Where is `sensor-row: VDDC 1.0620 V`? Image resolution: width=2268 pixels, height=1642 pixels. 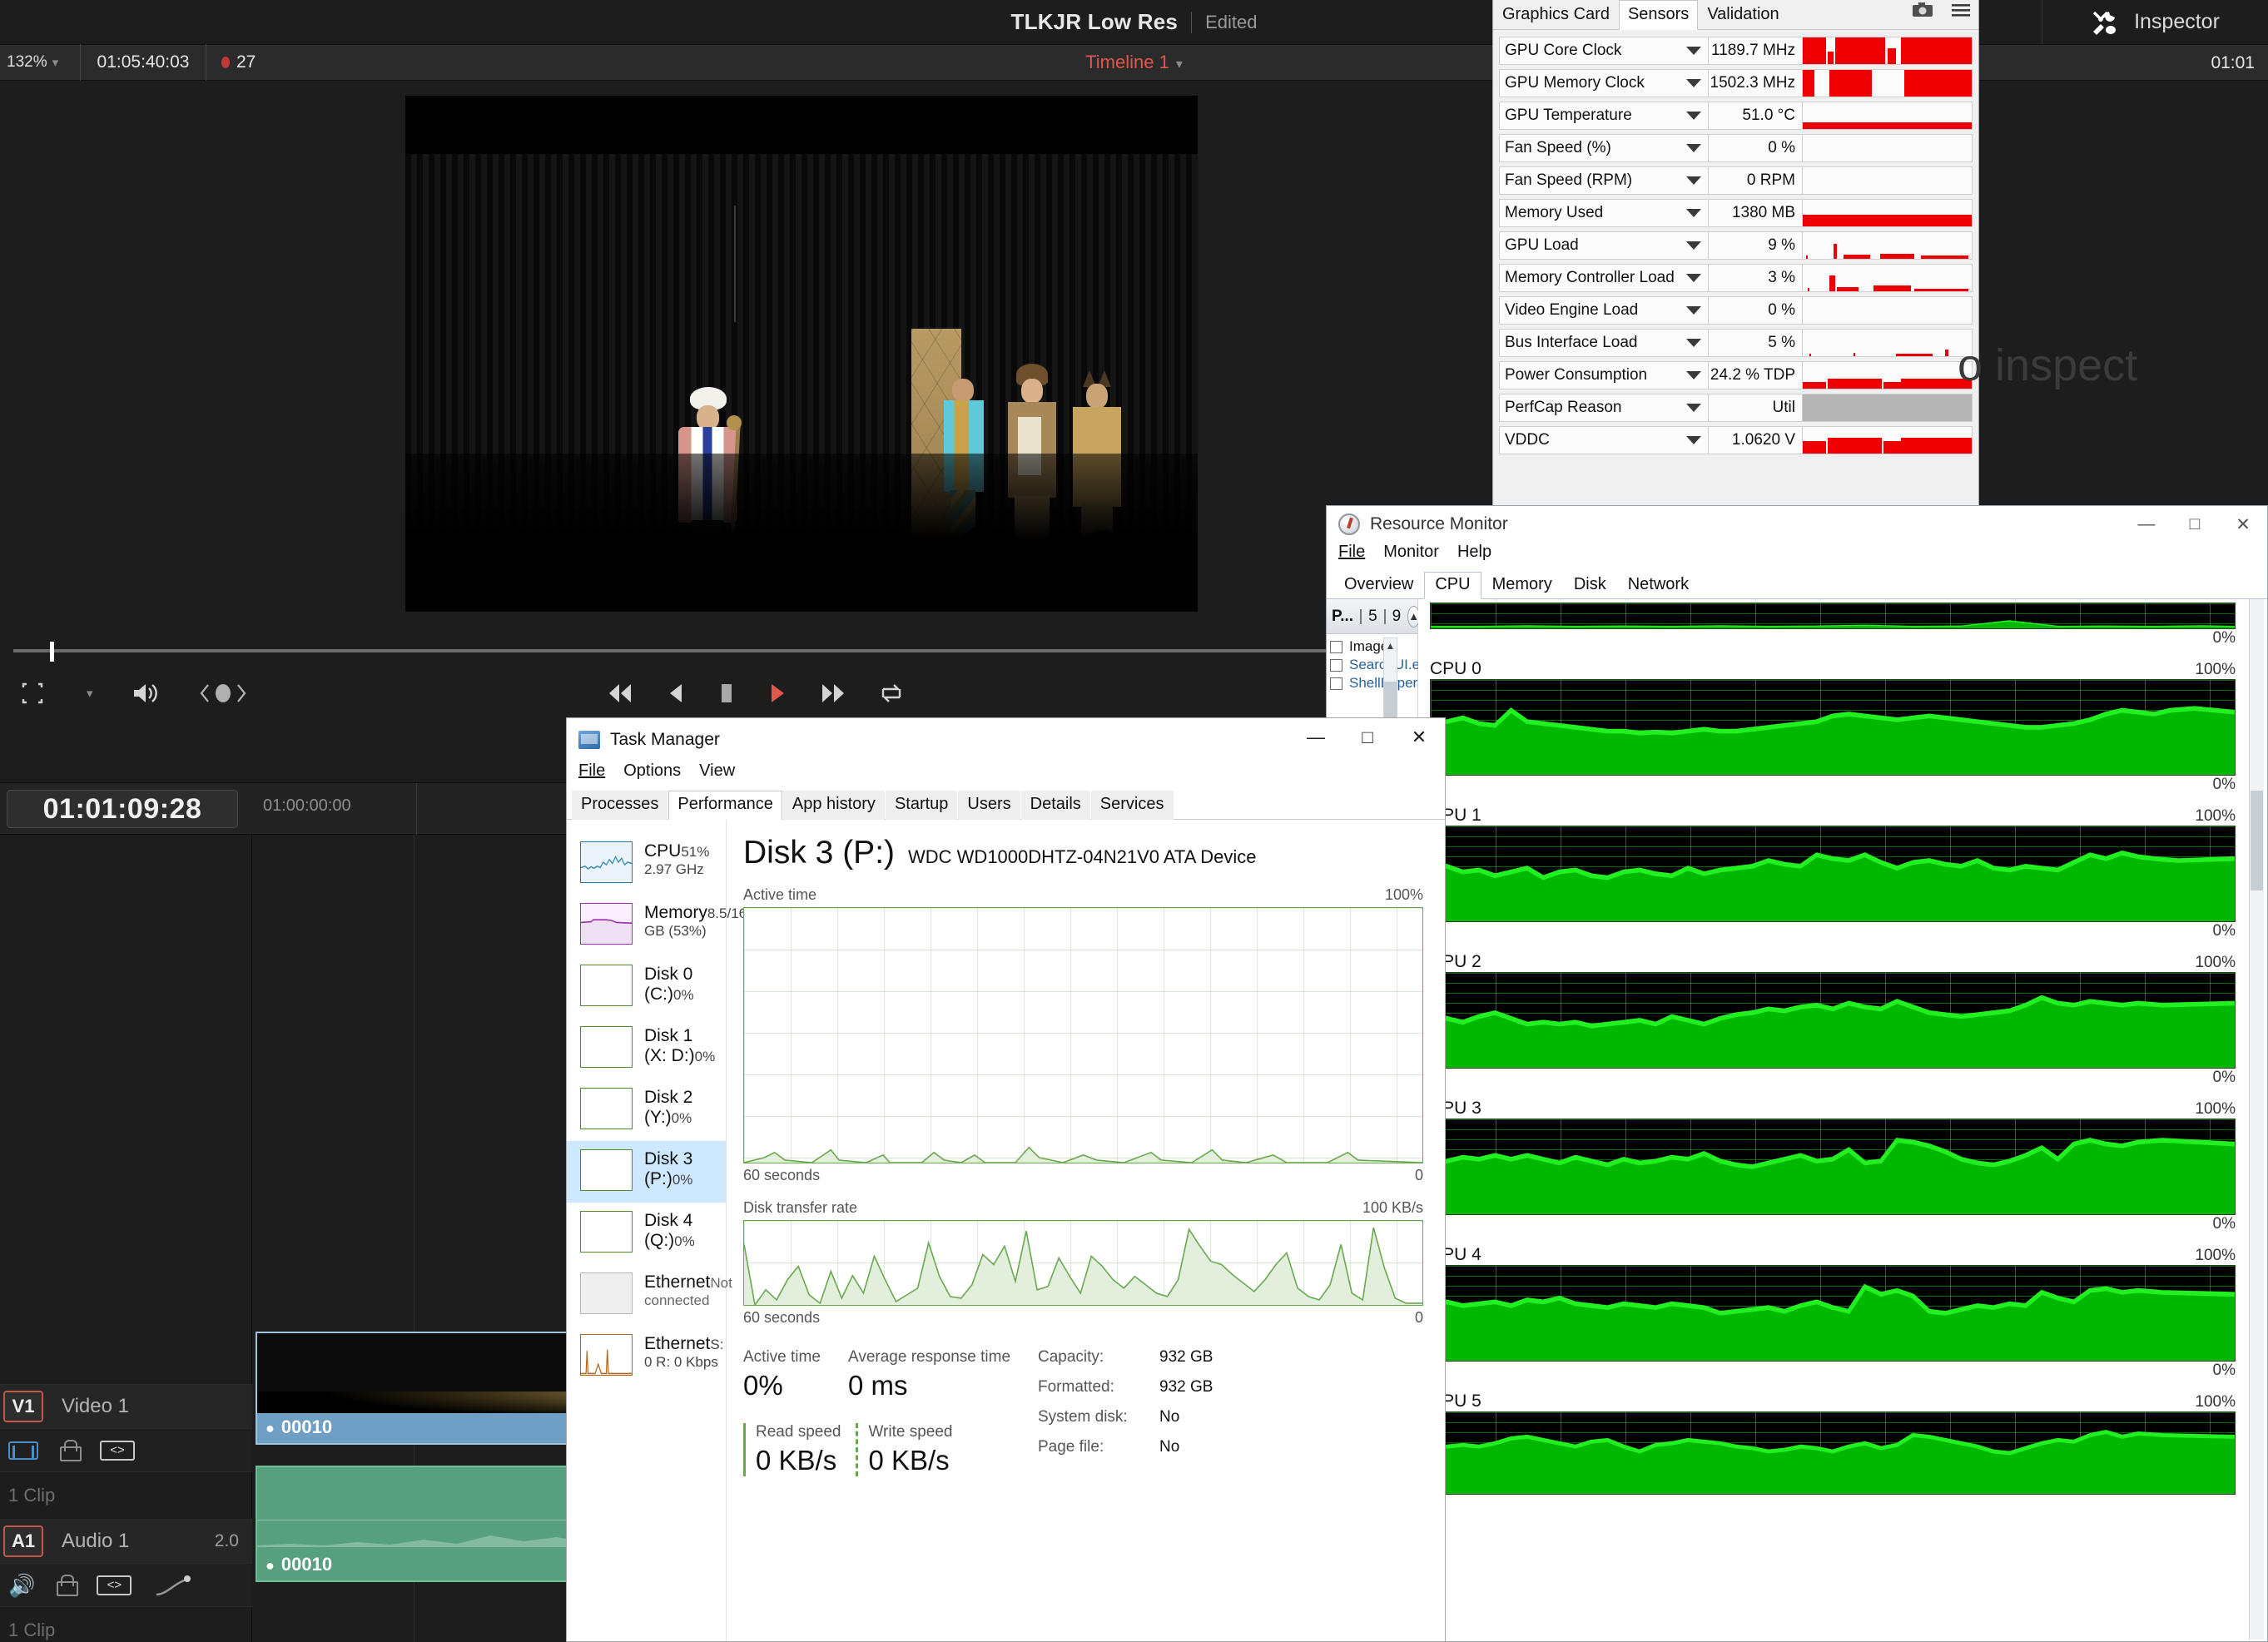 sensor-row: VDDC 1.0620 V is located at coordinates (1736, 440).